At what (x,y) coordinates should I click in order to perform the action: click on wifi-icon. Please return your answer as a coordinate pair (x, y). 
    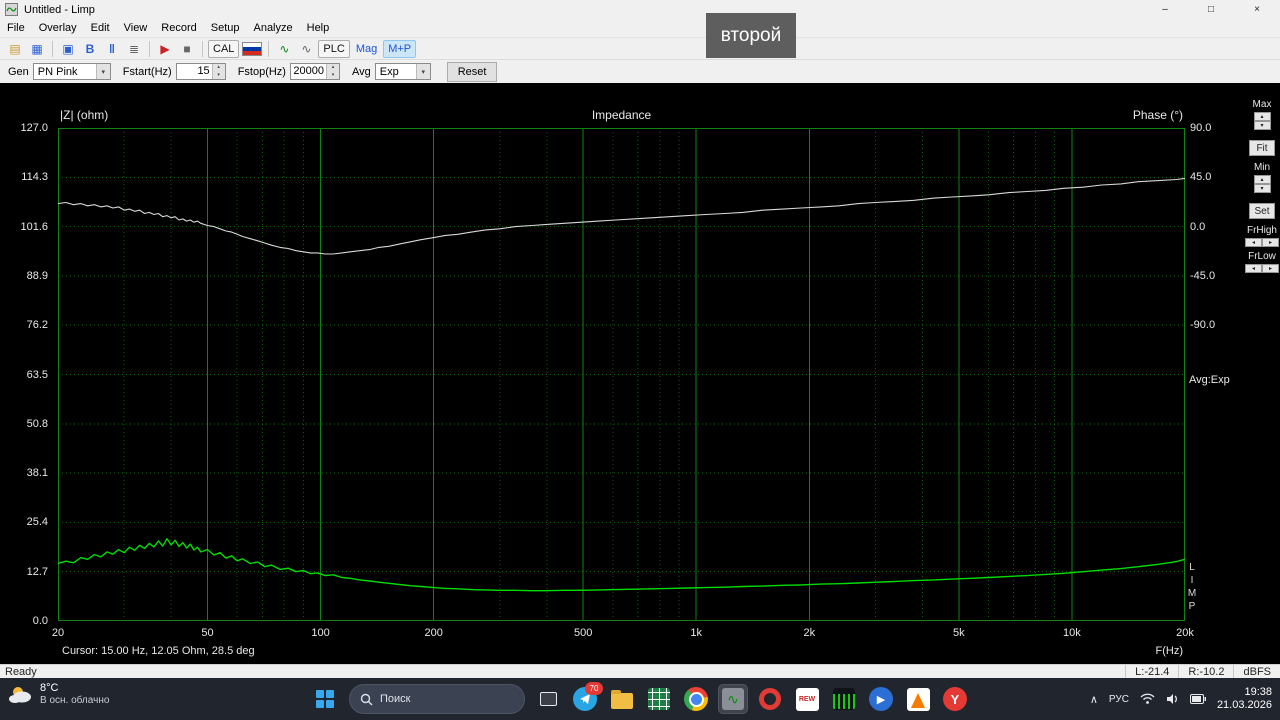
    Looking at the image, I should click on (1147, 699).